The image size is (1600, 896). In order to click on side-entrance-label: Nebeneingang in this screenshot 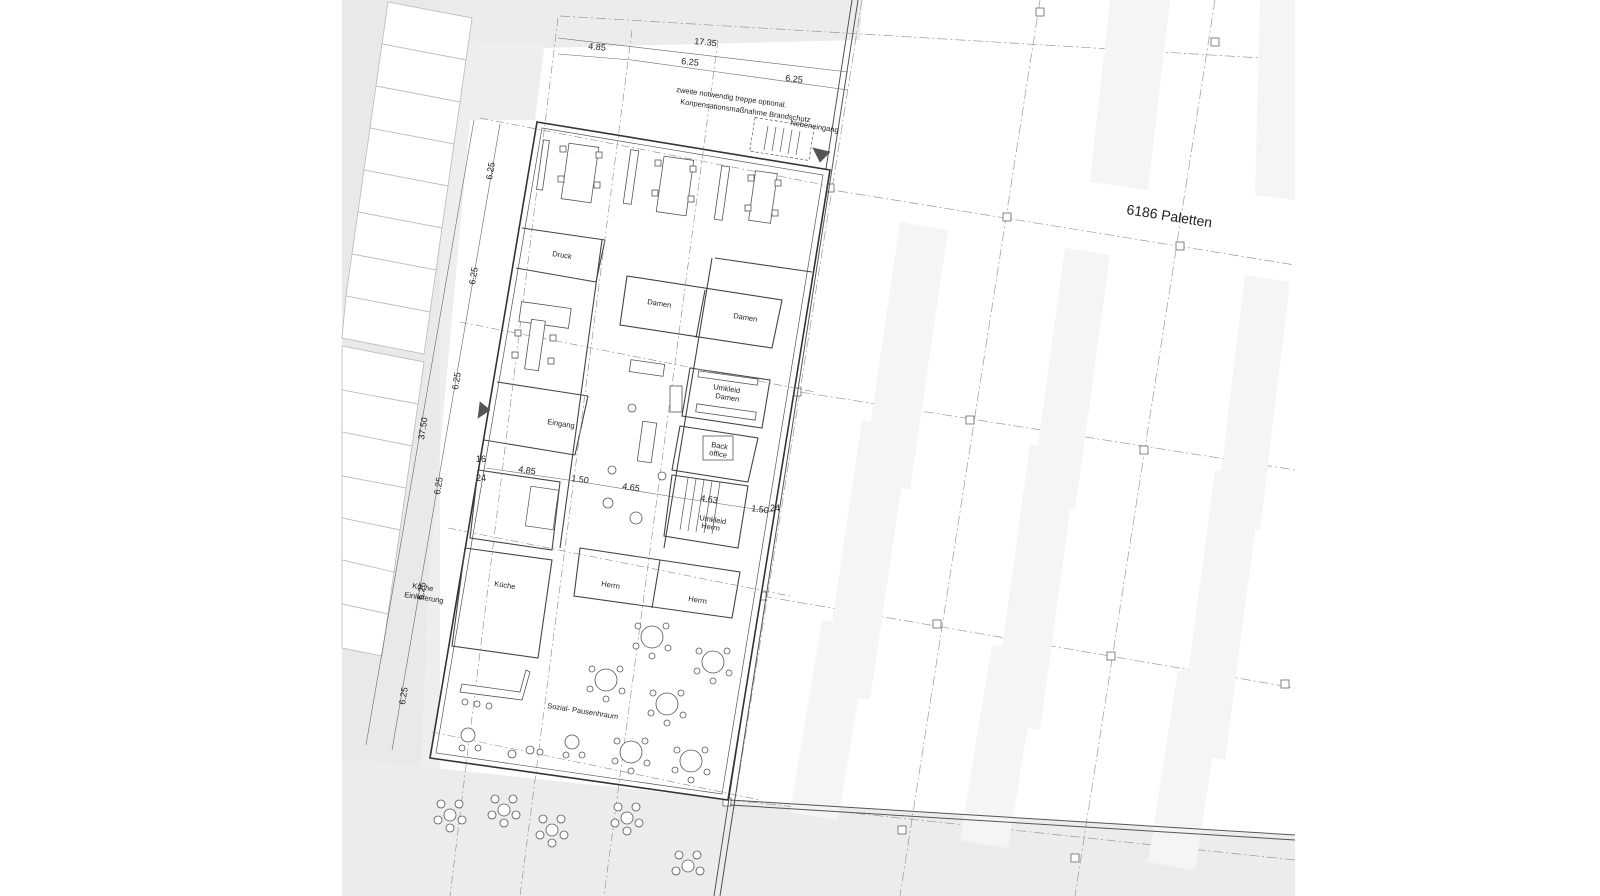, I will do `click(815, 126)`.